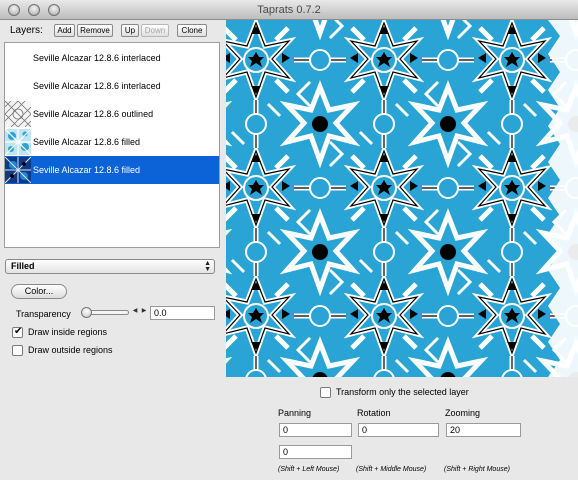 This screenshot has height=480, width=578. What do you see at coordinates (130, 30) in the screenshot?
I see `move-layer-up-button: Up` at bounding box center [130, 30].